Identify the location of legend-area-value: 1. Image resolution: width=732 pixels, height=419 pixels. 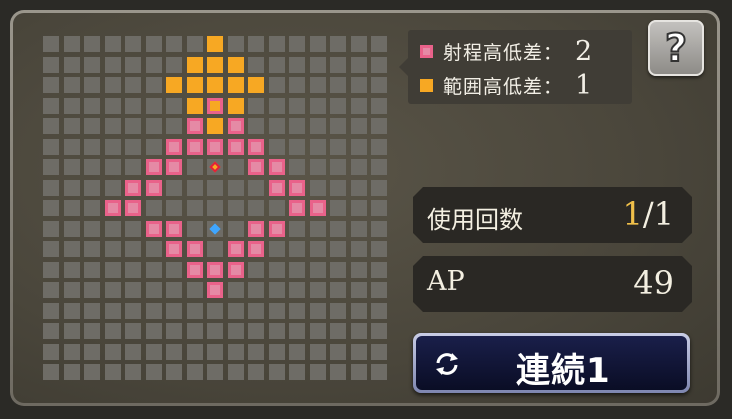
(584, 85).